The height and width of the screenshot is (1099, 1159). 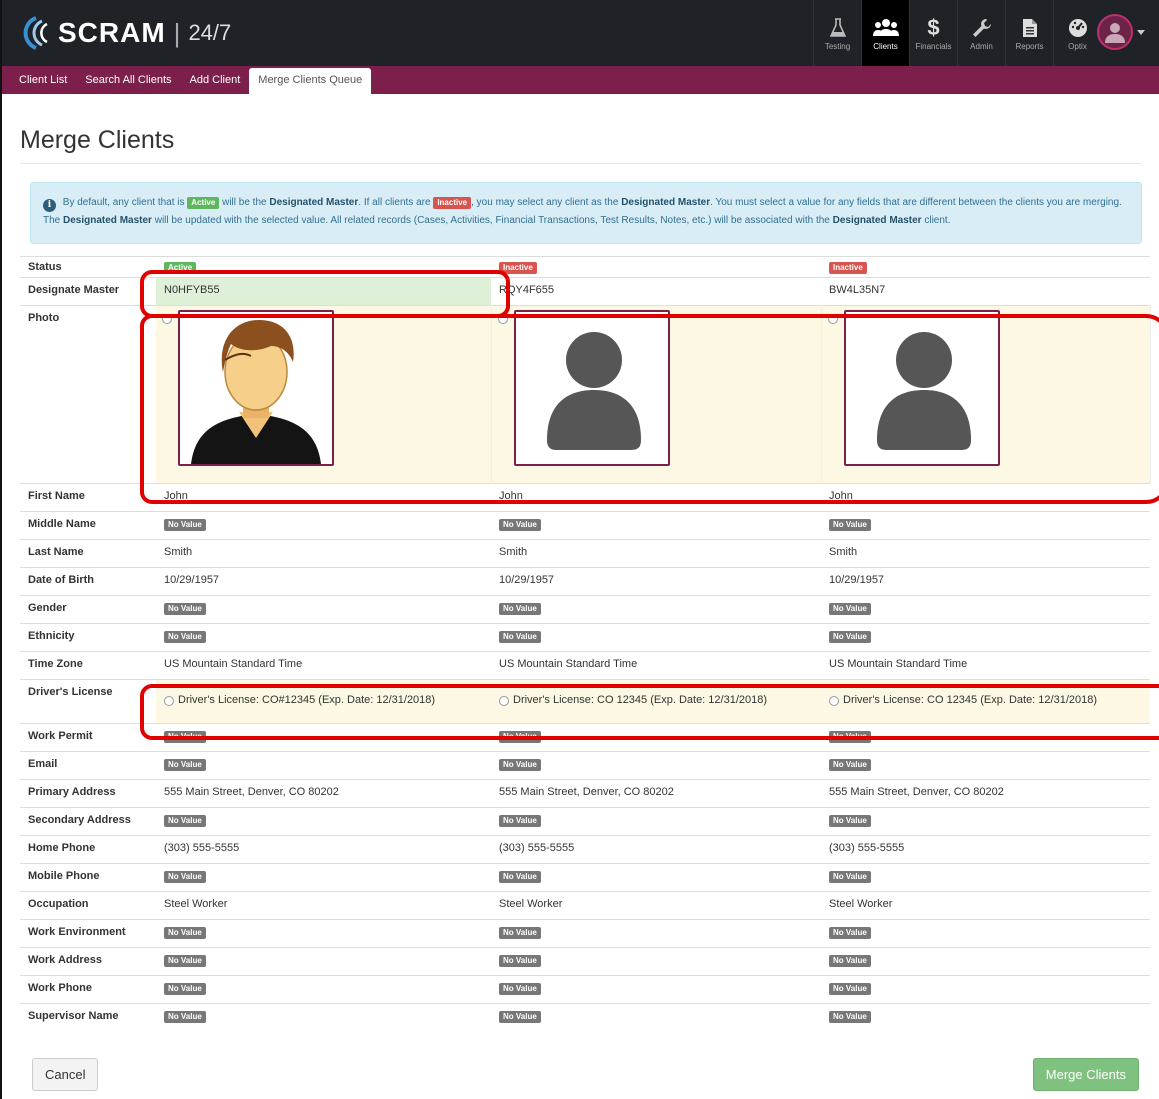 I want to click on nav-label: Clients, so click(x=885, y=46).